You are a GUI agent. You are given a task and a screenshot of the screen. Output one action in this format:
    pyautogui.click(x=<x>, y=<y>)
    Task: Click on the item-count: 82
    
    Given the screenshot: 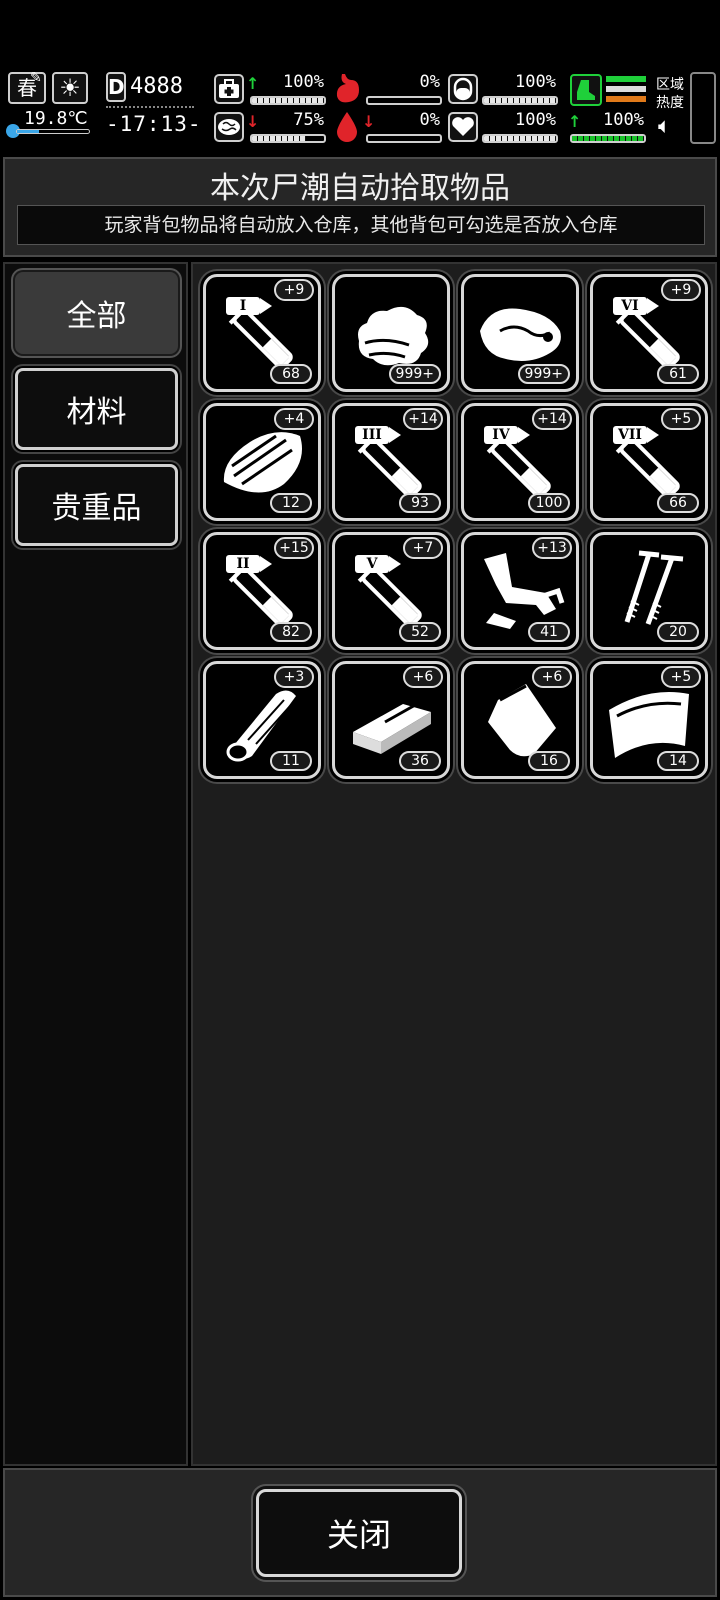 What is the action you would take?
    pyautogui.click(x=291, y=632)
    